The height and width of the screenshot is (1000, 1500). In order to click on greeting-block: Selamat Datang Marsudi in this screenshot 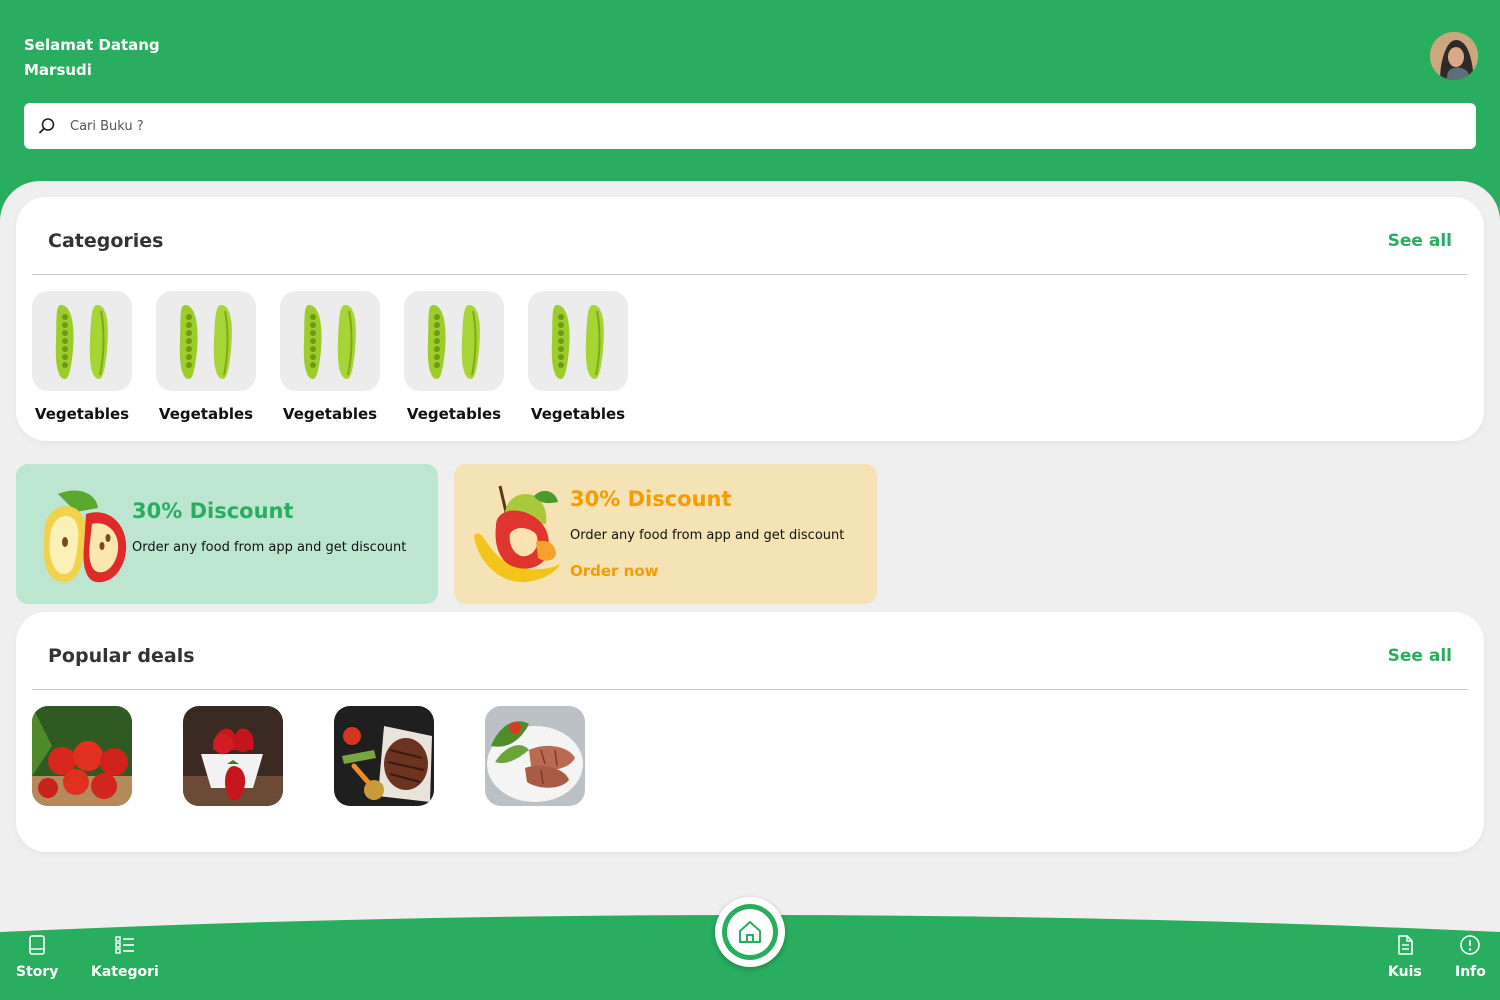, I will do `click(92, 58)`.